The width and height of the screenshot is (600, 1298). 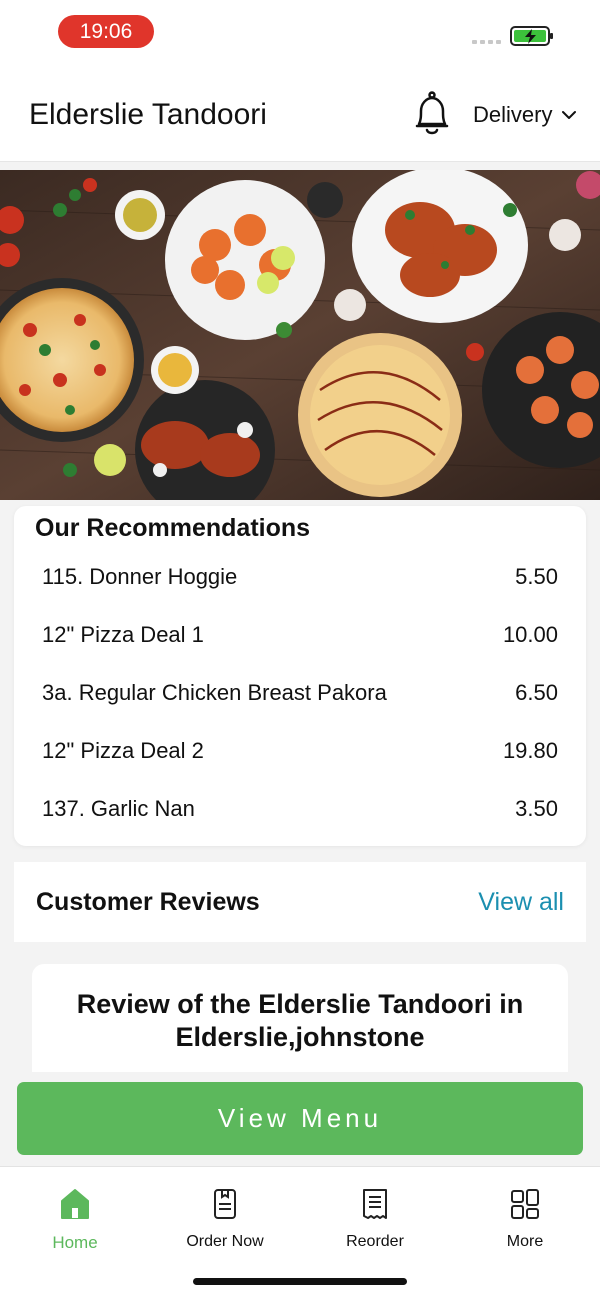 I want to click on tab-order-now: Order Now, so click(x=225, y=1219).